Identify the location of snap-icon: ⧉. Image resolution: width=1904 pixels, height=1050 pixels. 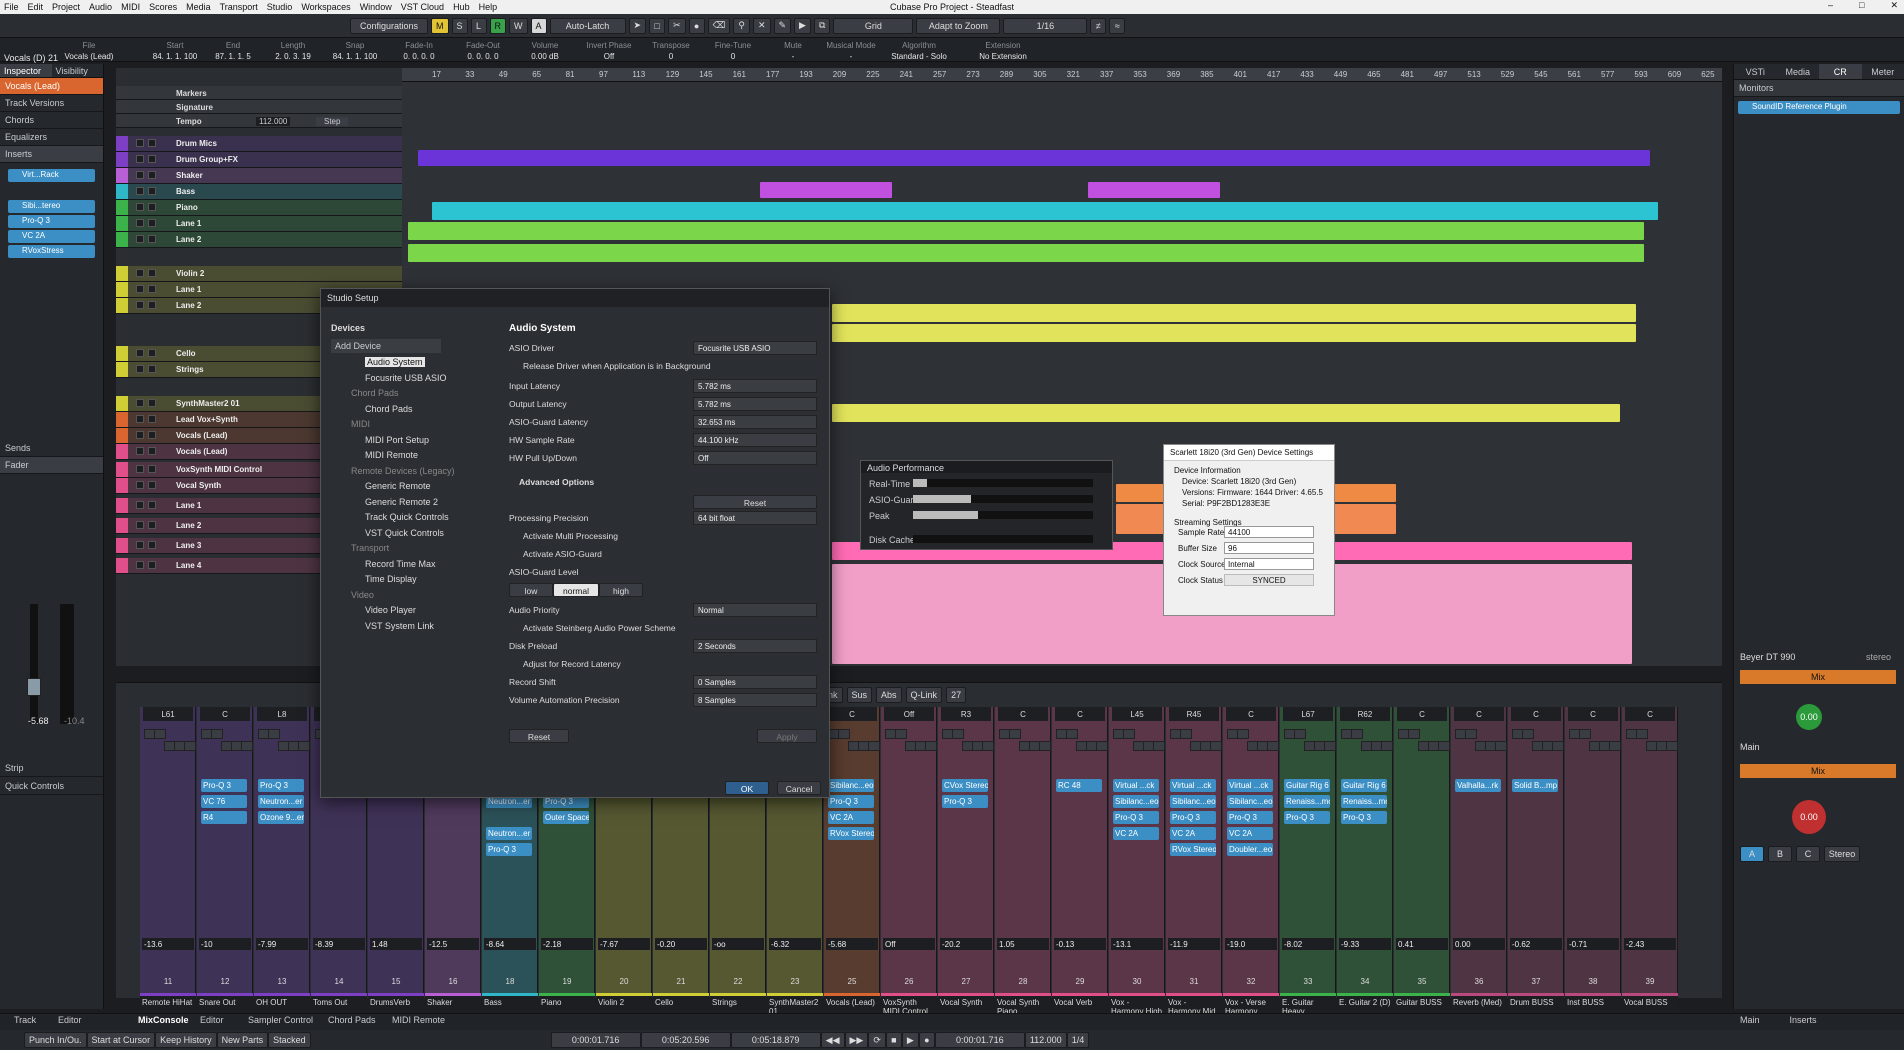
(822, 25).